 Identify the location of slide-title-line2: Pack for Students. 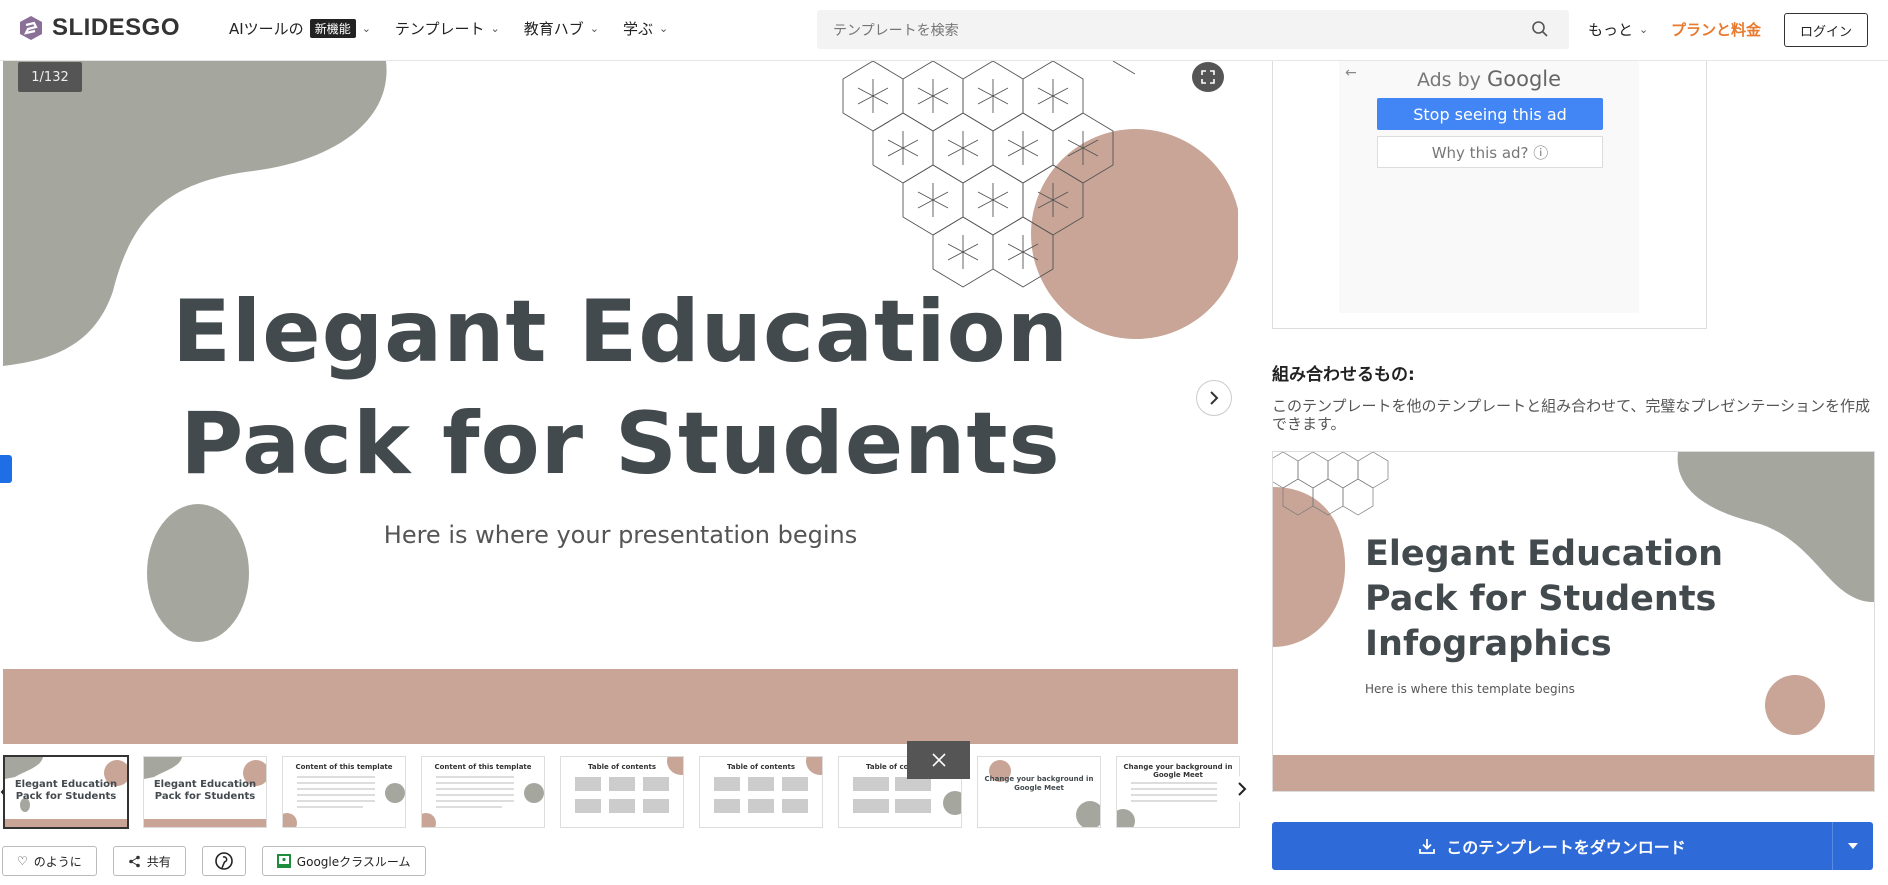
(620, 444).